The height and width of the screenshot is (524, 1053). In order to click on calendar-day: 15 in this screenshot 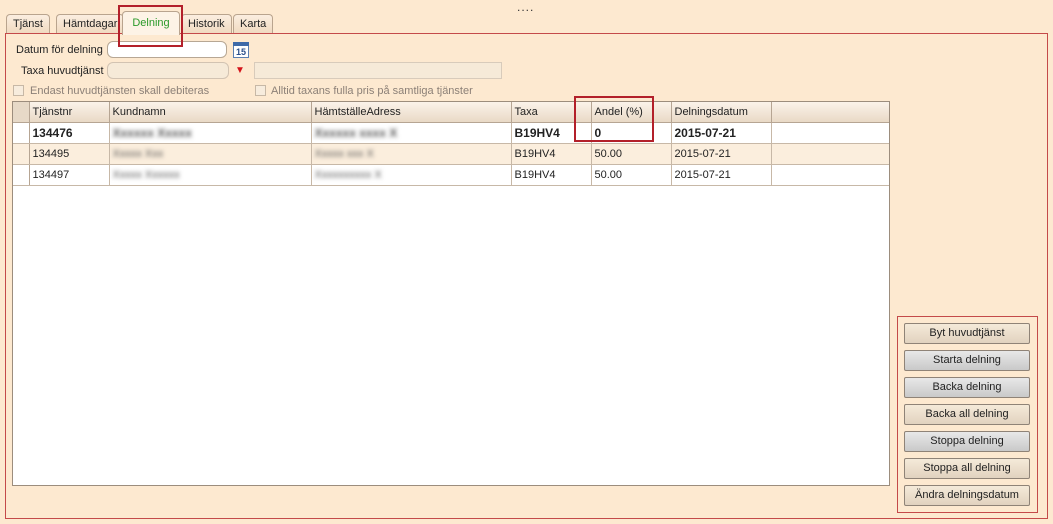, I will do `click(240, 52)`.